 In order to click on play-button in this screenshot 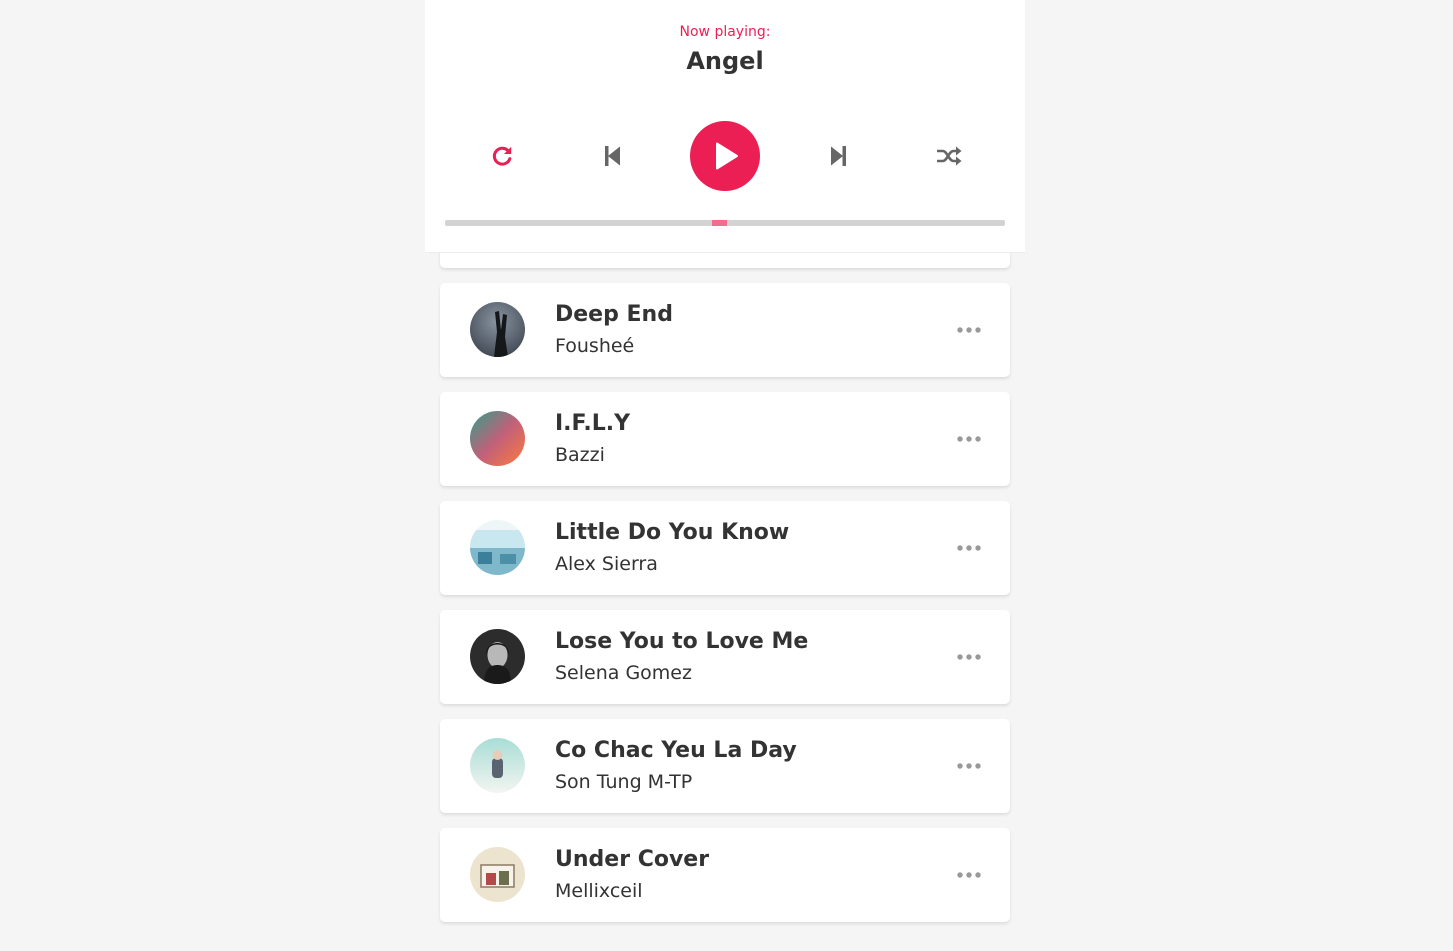, I will do `click(725, 156)`.